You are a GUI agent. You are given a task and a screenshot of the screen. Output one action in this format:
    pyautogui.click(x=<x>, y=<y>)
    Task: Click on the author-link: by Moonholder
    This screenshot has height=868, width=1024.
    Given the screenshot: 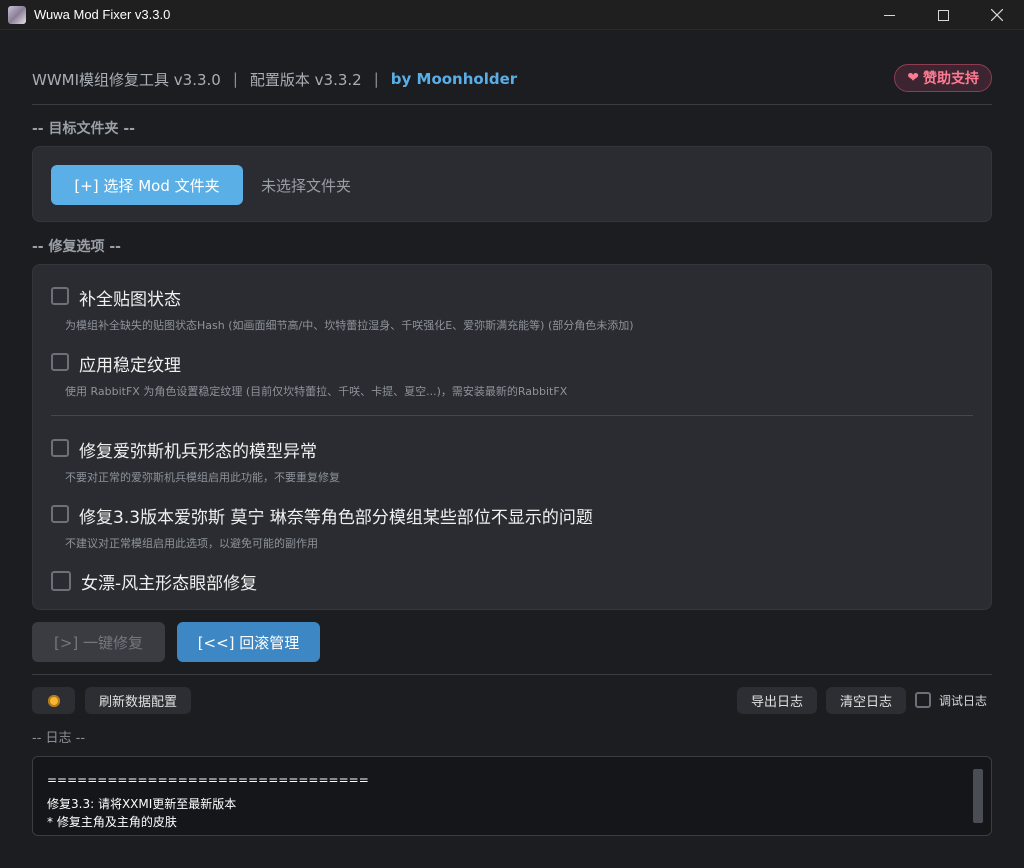 What is the action you would take?
    pyautogui.click(x=454, y=79)
    